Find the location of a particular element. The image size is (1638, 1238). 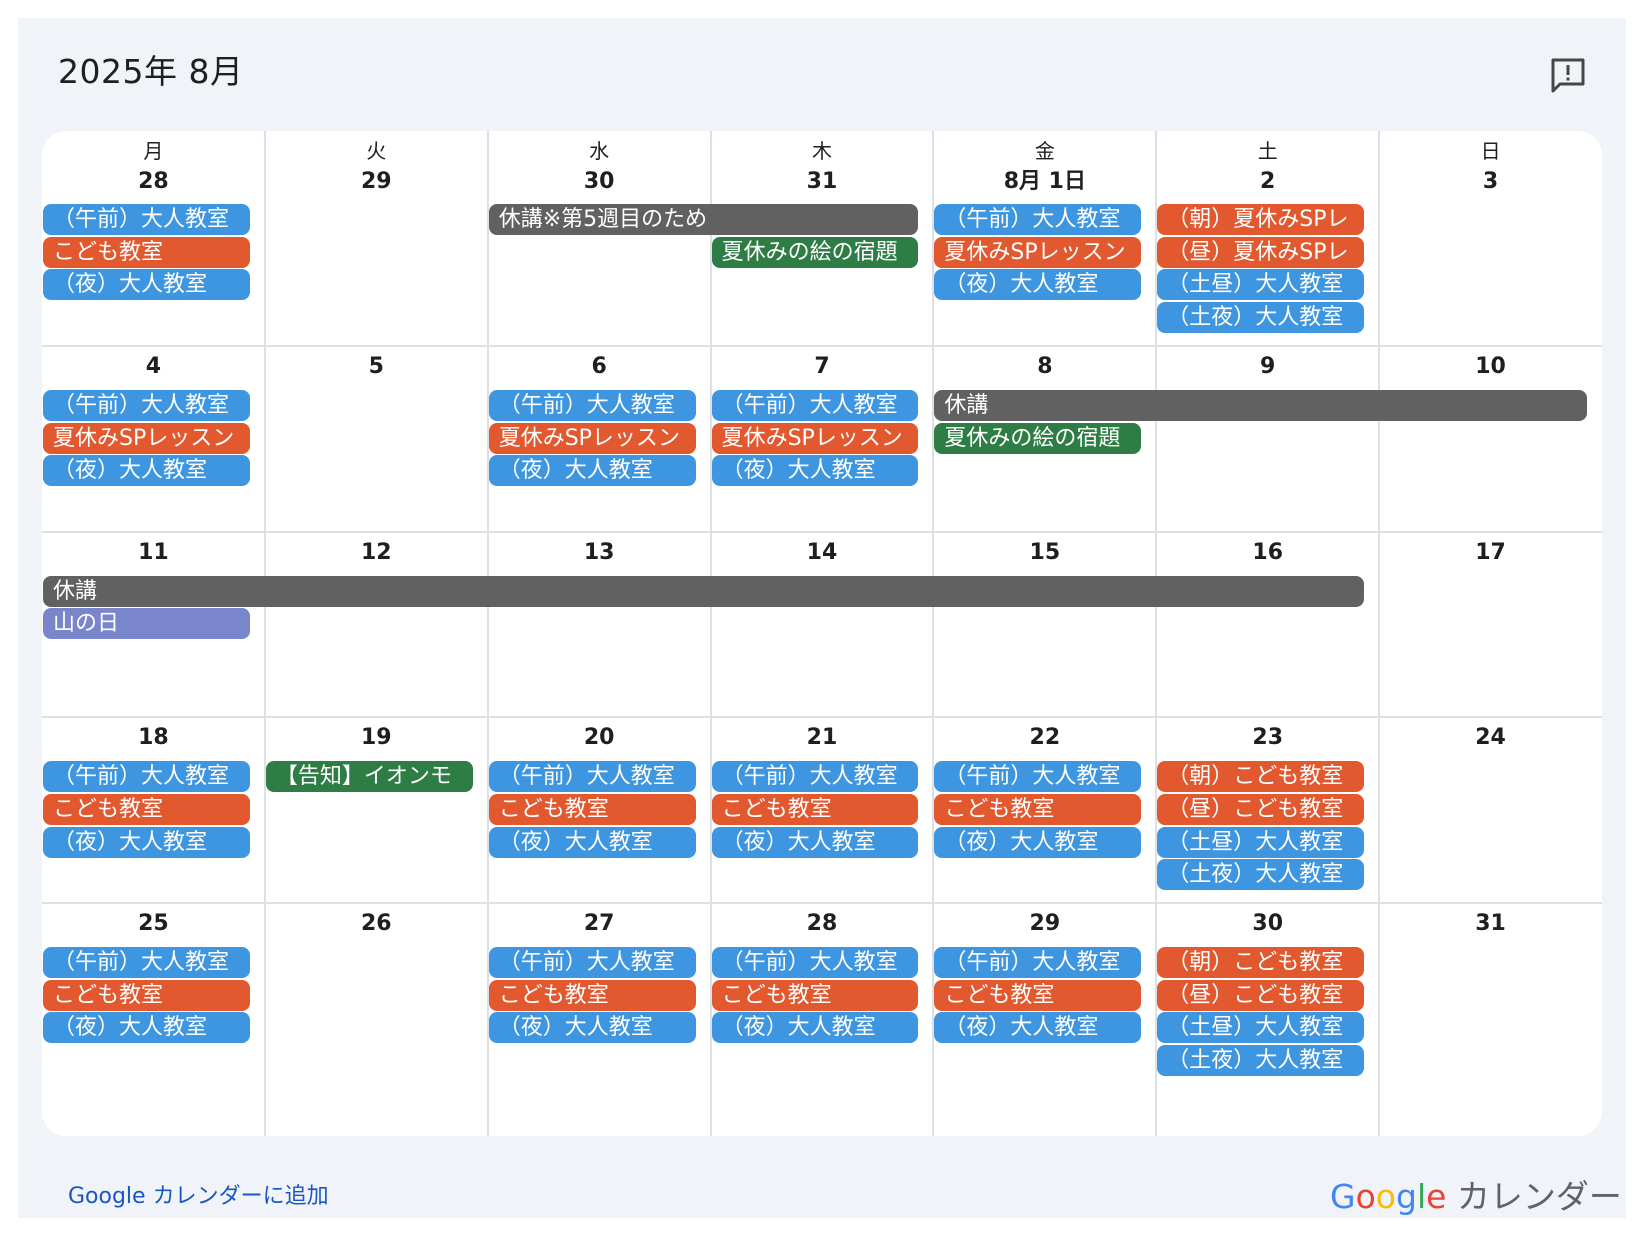

day-cell: 月 28 is located at coordinates (153, 167).